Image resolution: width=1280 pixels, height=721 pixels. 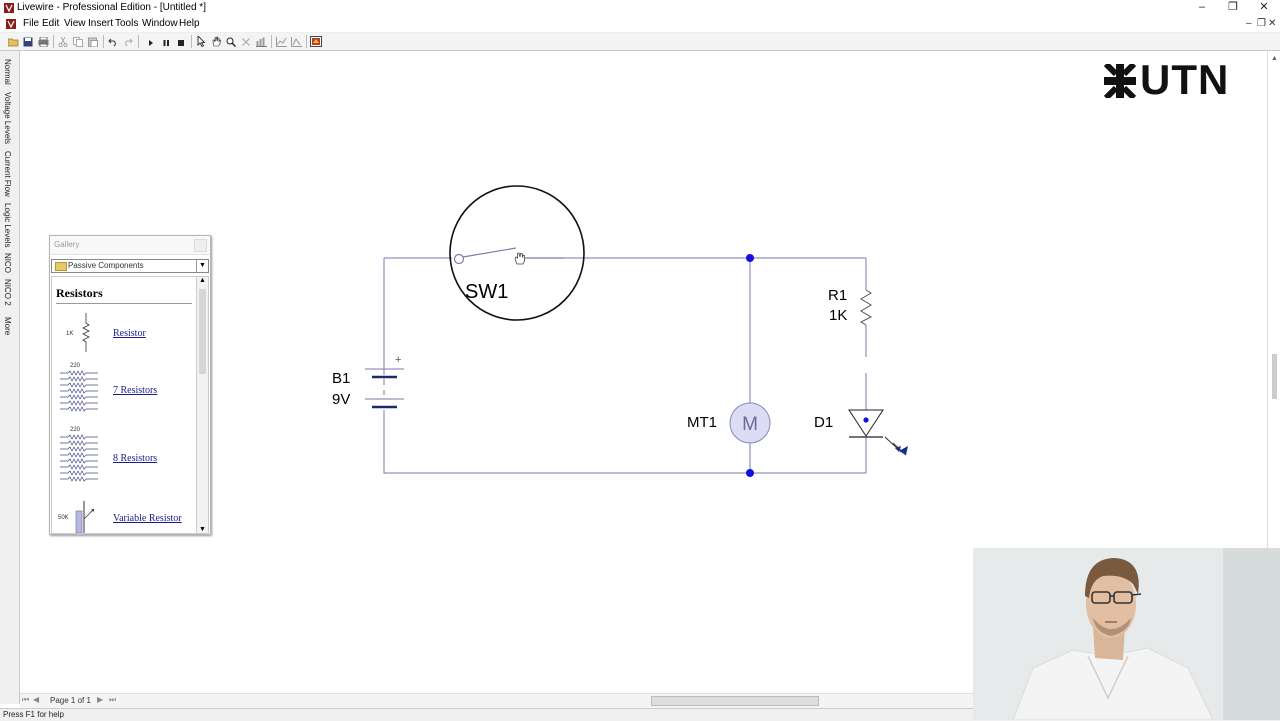 I want to click on gallery-close-button, so click(x=200, y=245).